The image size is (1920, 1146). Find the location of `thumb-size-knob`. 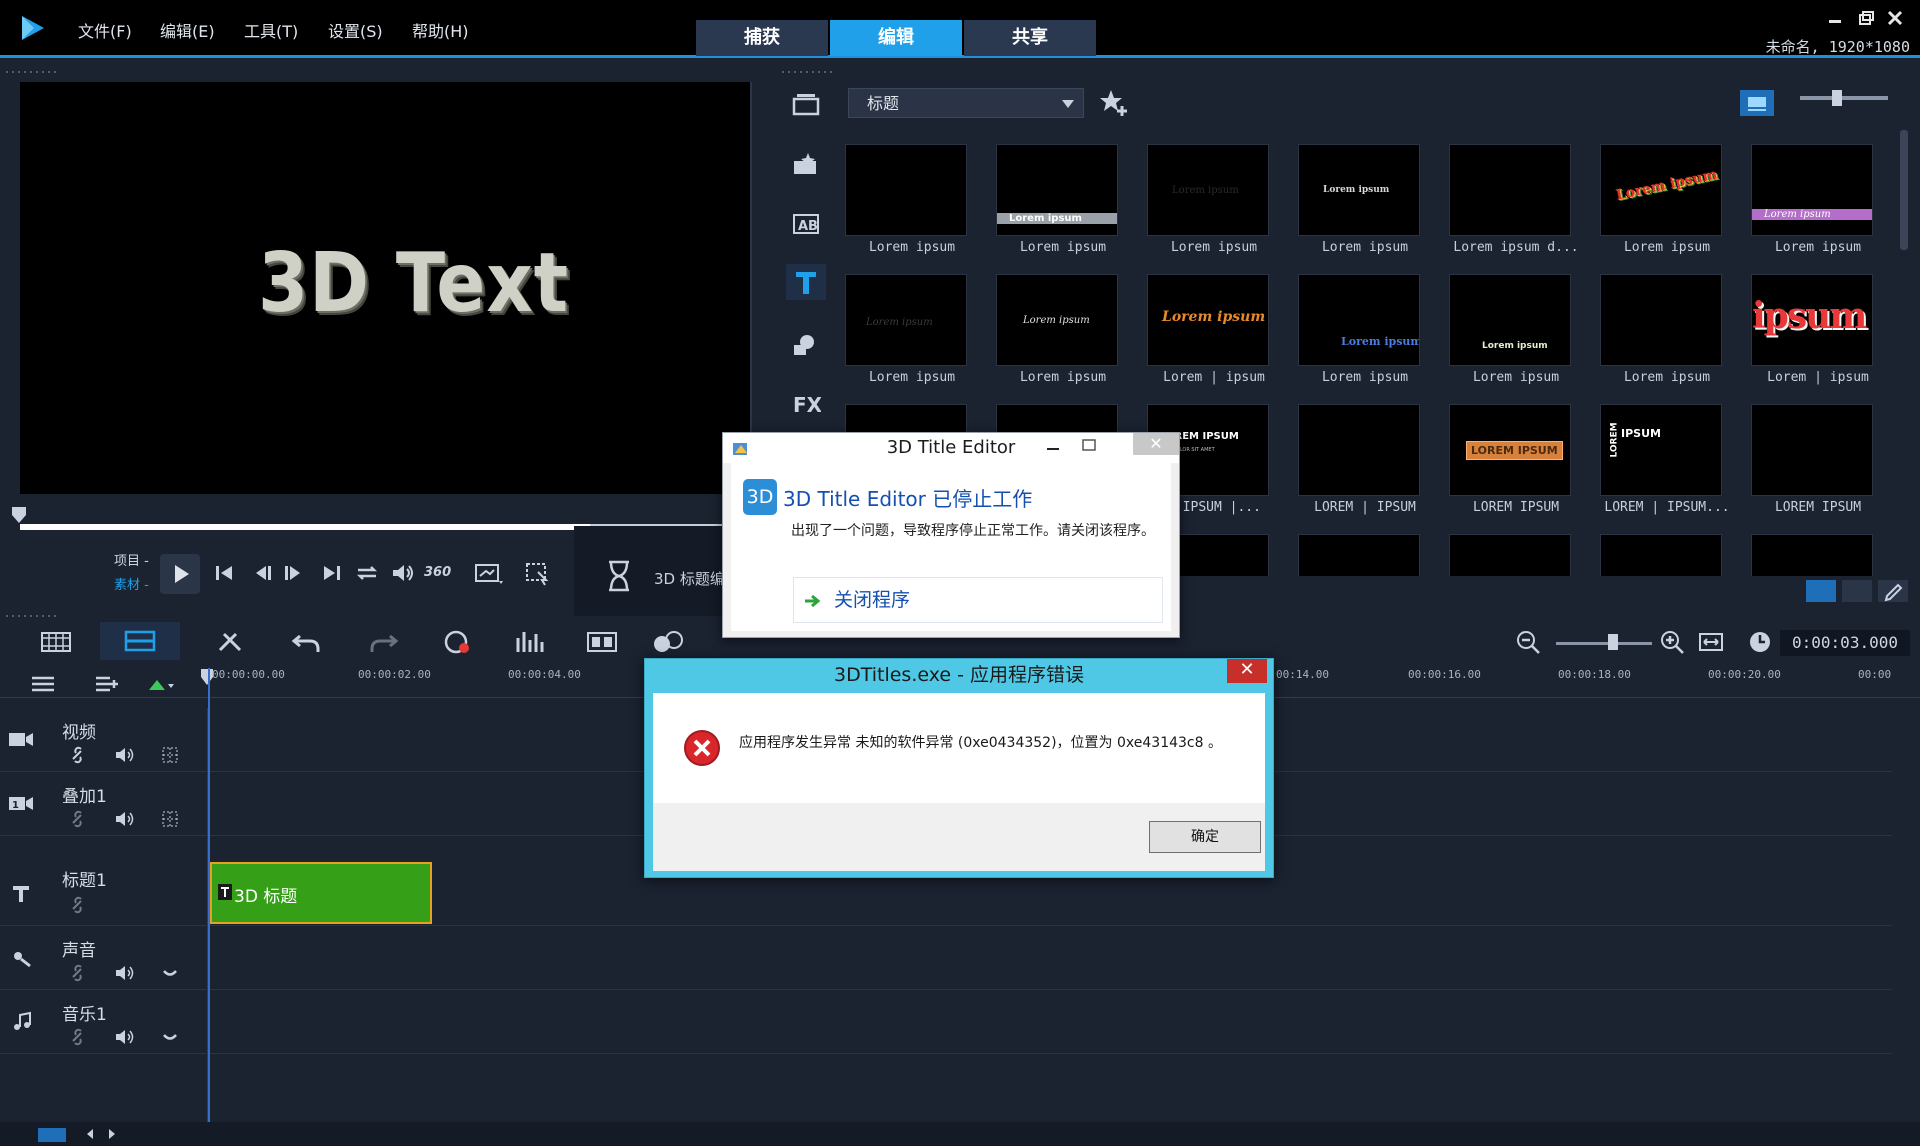

thumb-size-knob is located at coordinates (1837, 98).